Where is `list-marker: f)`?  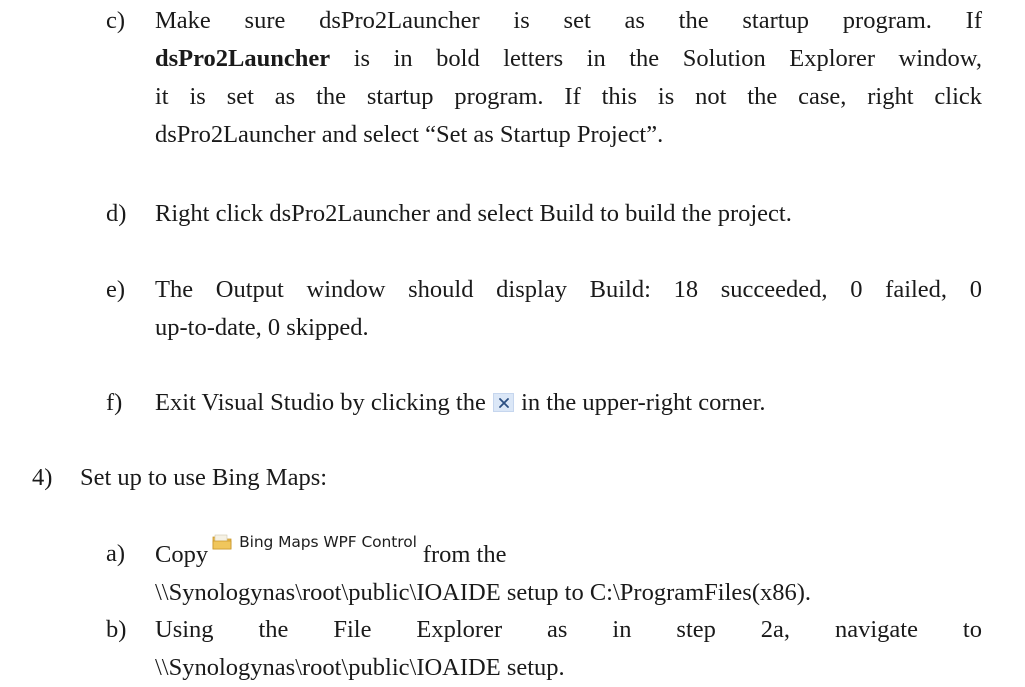 list-marker: f) is located at coordinates (114, 402).